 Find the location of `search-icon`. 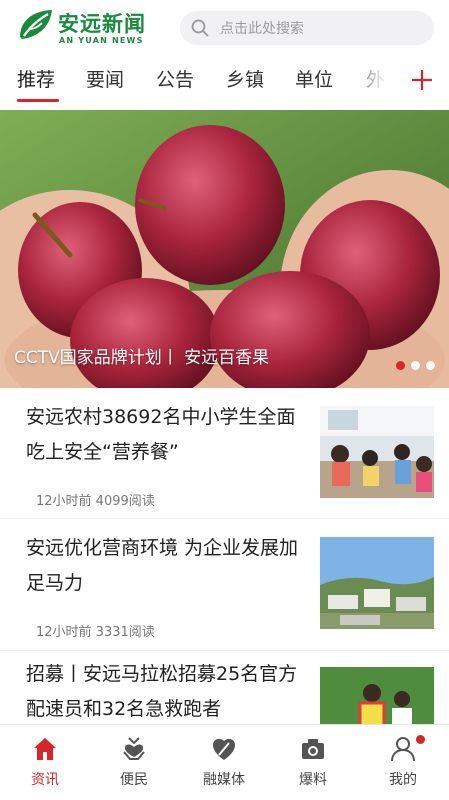

search-icon is located at coordinates (200, 28).